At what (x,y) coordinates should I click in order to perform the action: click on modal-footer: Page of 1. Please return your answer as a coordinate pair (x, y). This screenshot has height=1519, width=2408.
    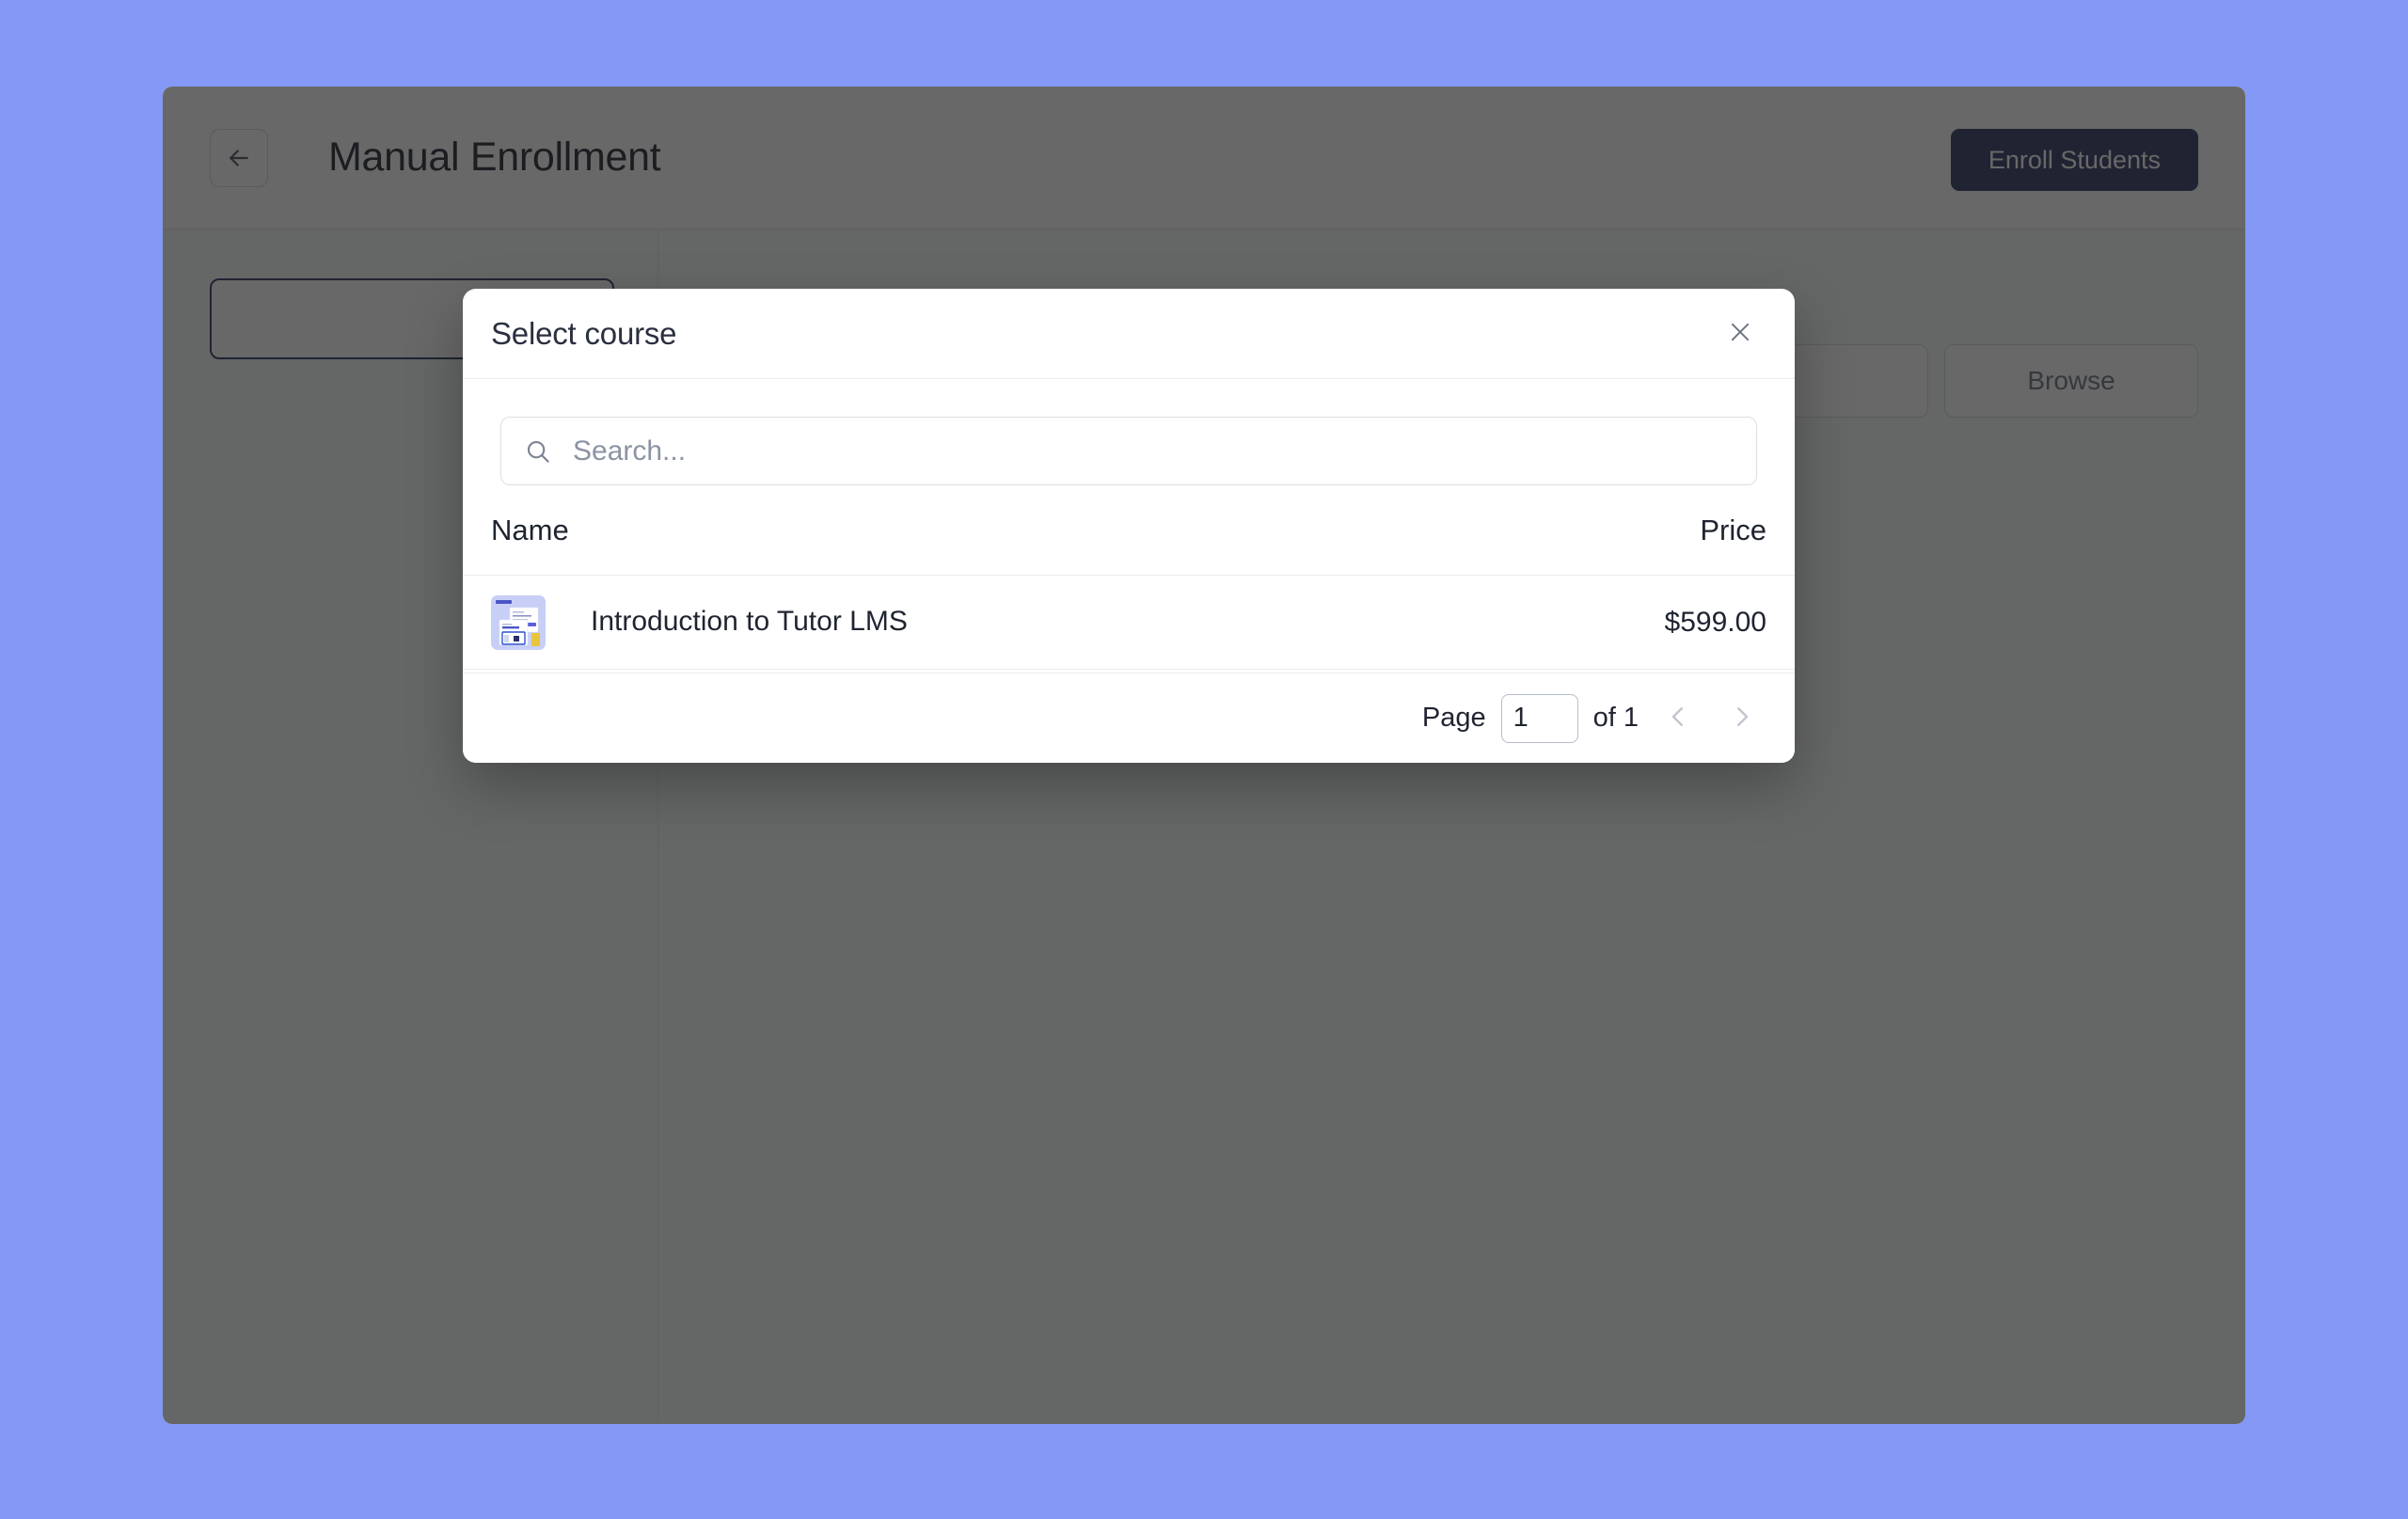
    Looking at the image, I should click on (1129, 717).